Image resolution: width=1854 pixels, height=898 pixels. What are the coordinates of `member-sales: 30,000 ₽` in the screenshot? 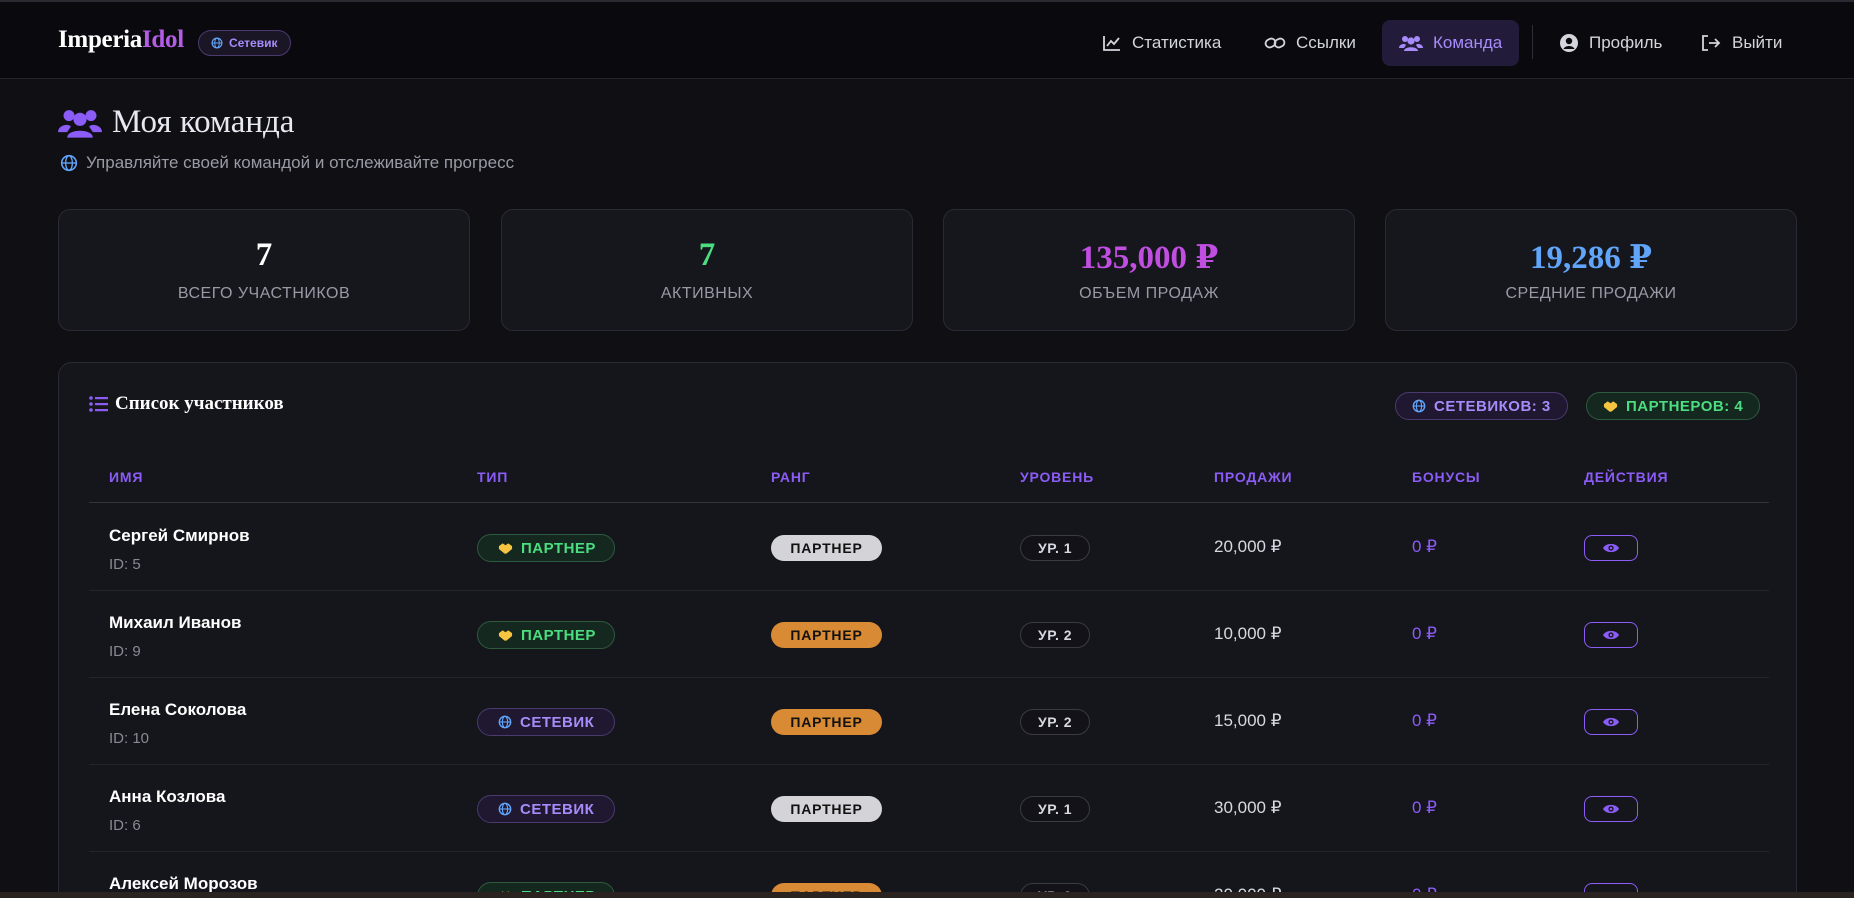 It's located at (1248, 807).